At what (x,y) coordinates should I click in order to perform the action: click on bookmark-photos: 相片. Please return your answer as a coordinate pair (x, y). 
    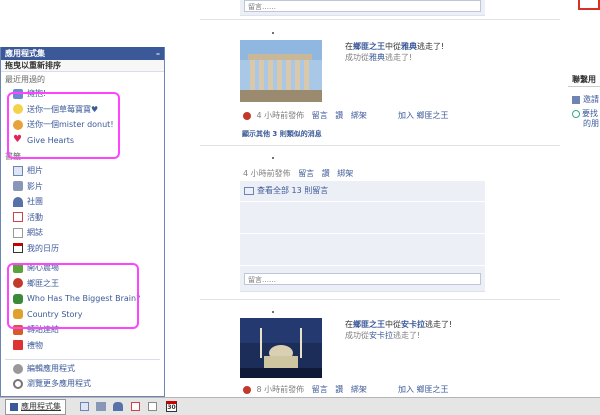
    Looking at the image, I should click on (82, 171).